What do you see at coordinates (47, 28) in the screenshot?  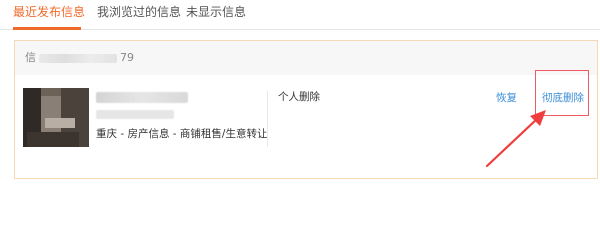 I see `active-tab-indicator` at bounding box center [47, 28].